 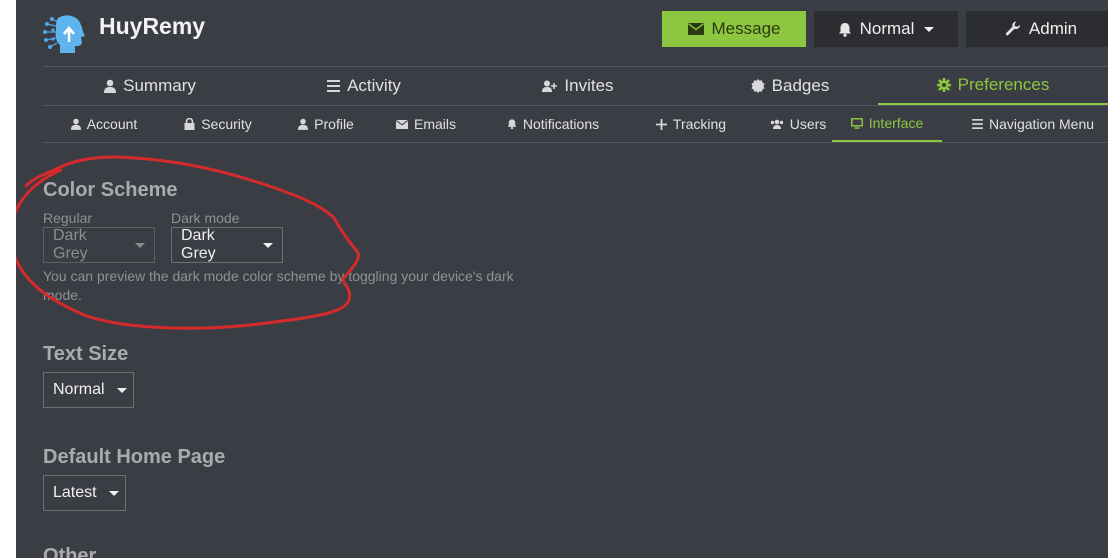 I want to click on dark-mode-scheme-select: Dark Grey, so click(x=227, y=245).